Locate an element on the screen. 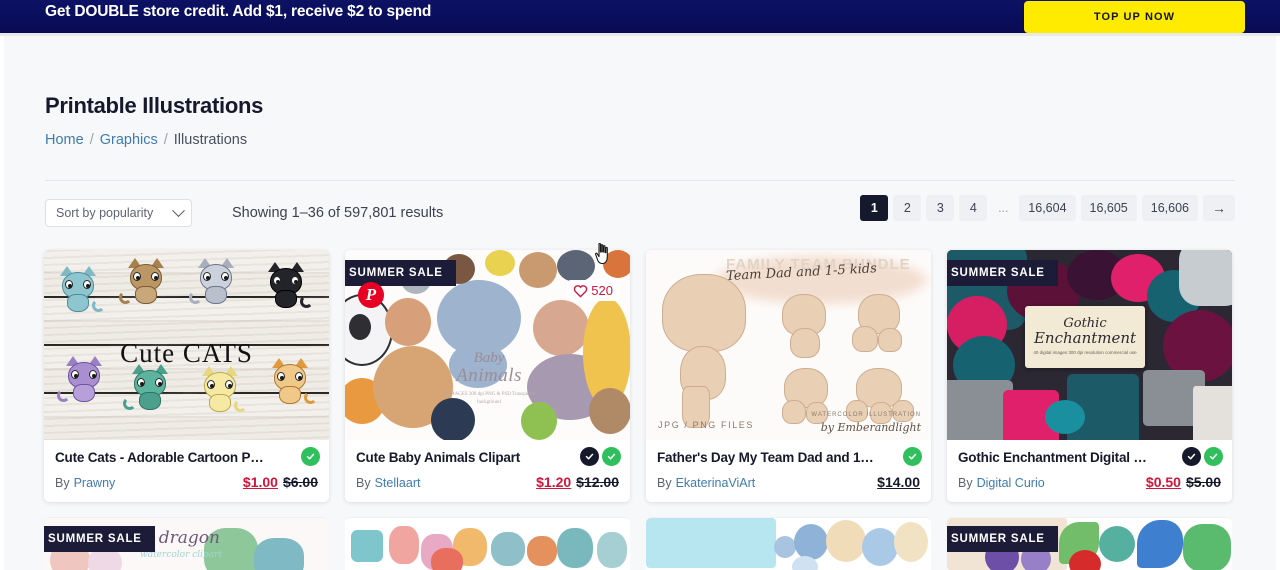 The image size is (1280, 570). heart-icon is located at coordinates (581, 291).